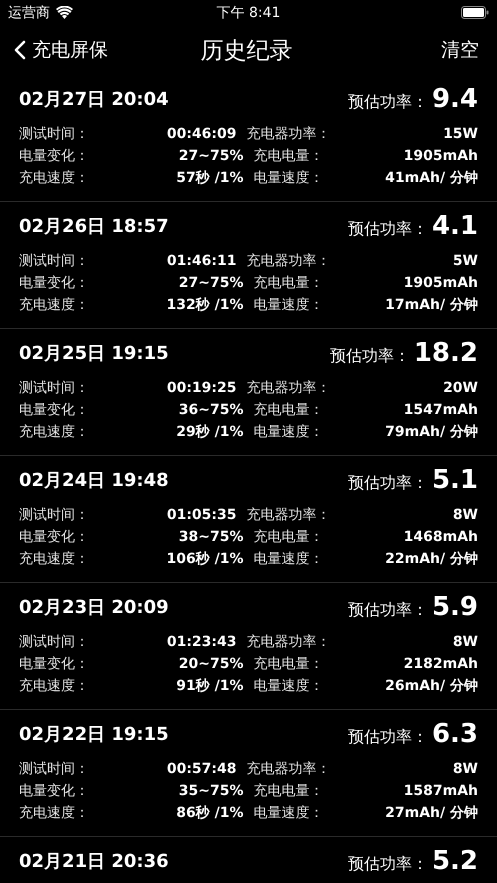  I want to click on stat-value: 00:19:25, so click(201, 388).